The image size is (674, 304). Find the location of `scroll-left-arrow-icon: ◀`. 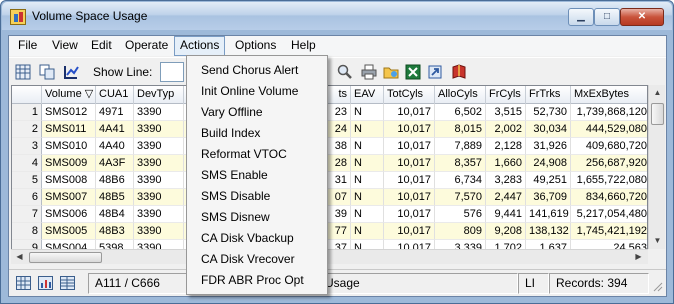

scroll-left-arrow-icon: ◀ is located at coordinates (19, 257).